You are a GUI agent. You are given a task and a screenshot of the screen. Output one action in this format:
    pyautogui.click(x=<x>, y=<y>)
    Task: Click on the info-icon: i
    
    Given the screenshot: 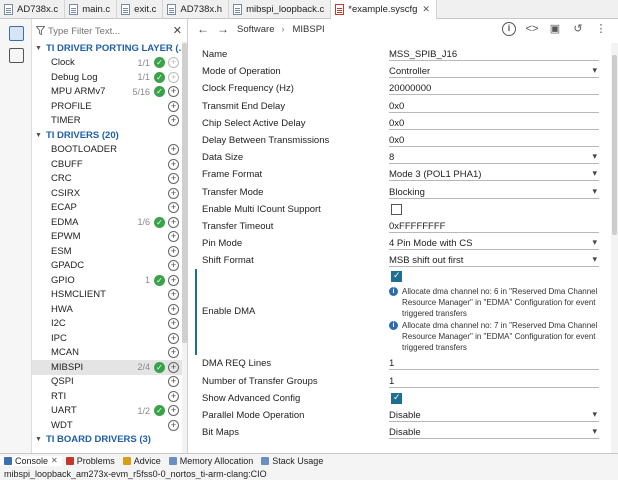 What is the action you would take?
    pyautogui.click(x=509, y=29)
    